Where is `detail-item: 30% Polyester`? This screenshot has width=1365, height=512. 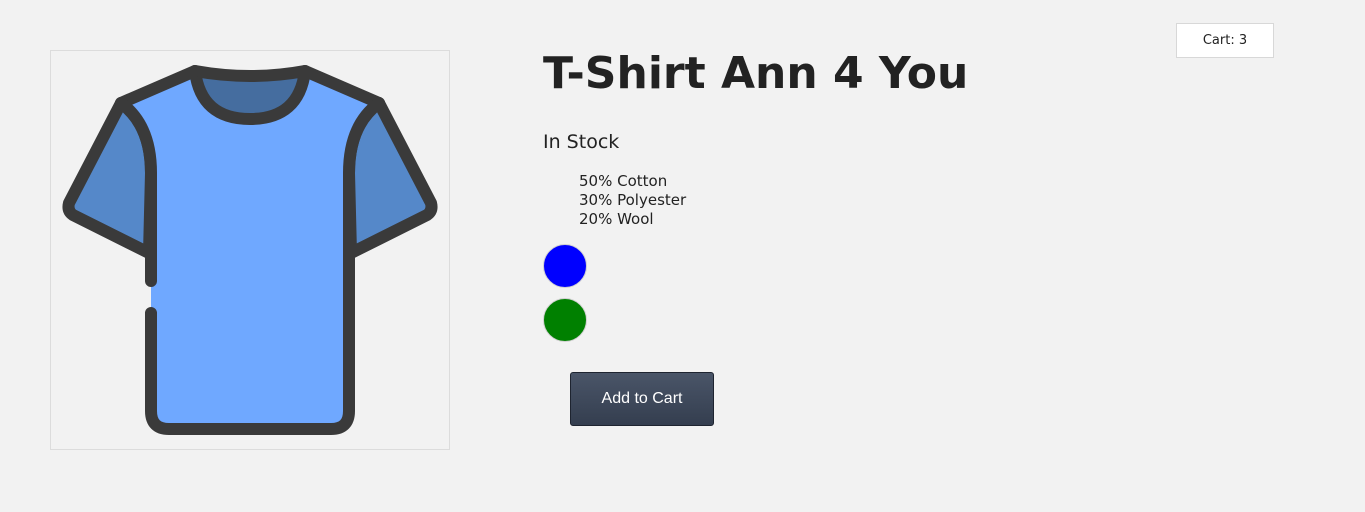 detail-item: 30% Polyester is located at coordinates (633, 200).